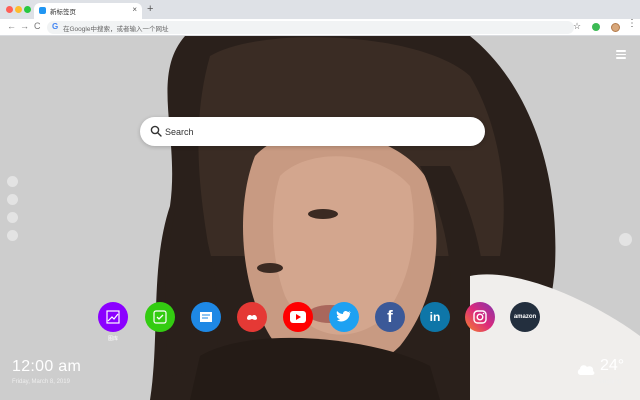  Describe the element at coordinates (320, 9) in the screenshot. I see `tab-bar: 新标签页 × +` at that location.